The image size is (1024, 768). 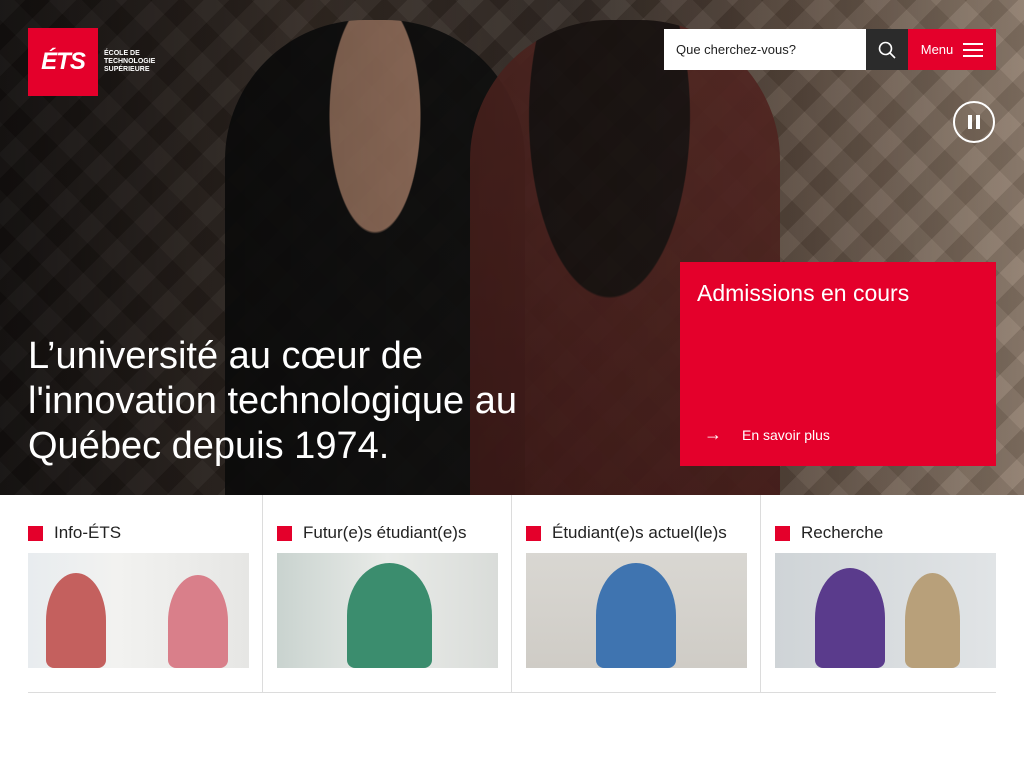 I want to click on tile-research: Recherche, so click(x=892, y=594).